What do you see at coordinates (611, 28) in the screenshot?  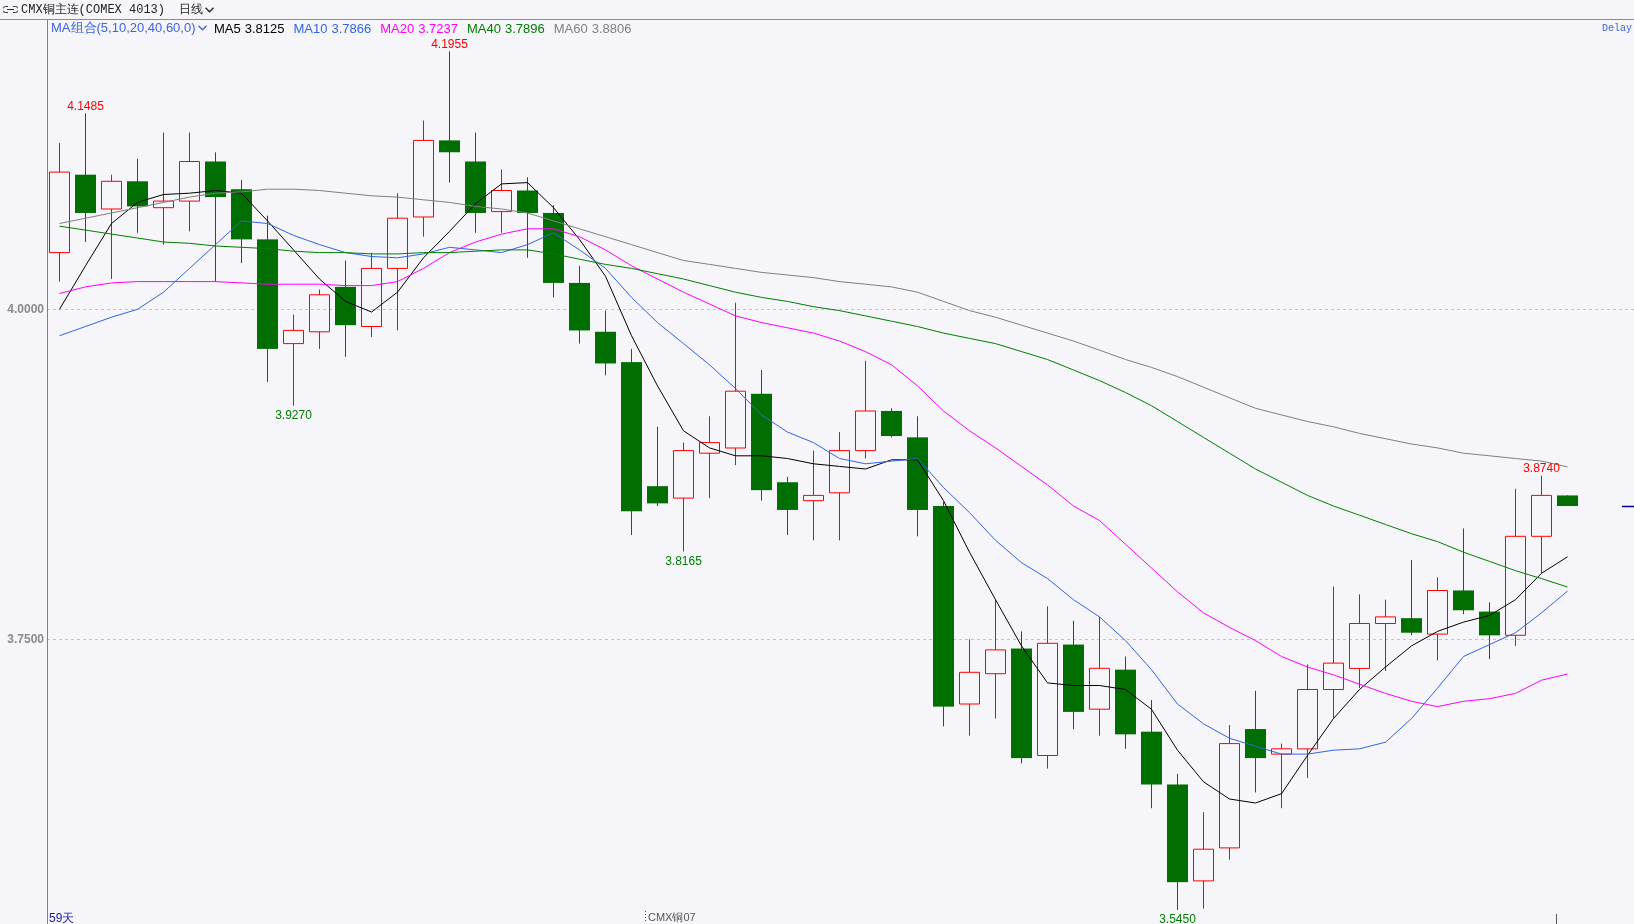 I see `moving-average-value: 3.8806` at bounding box center [611, 28].